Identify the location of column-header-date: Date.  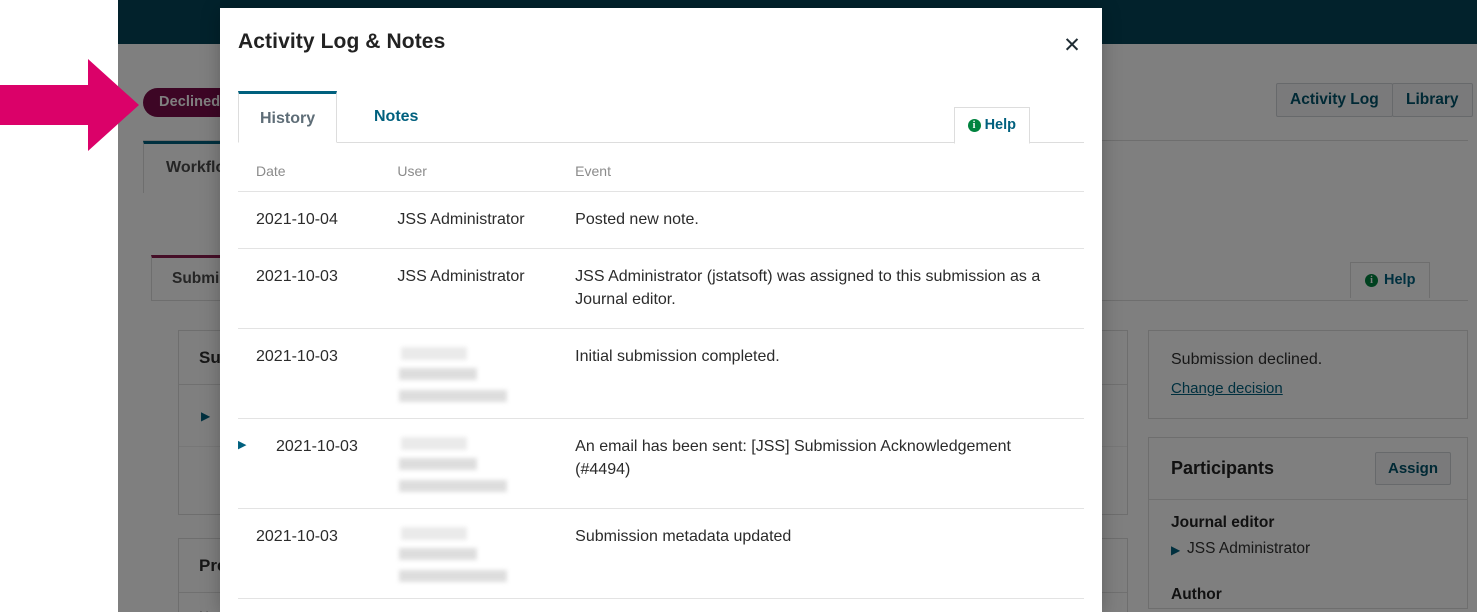
(318, 170).